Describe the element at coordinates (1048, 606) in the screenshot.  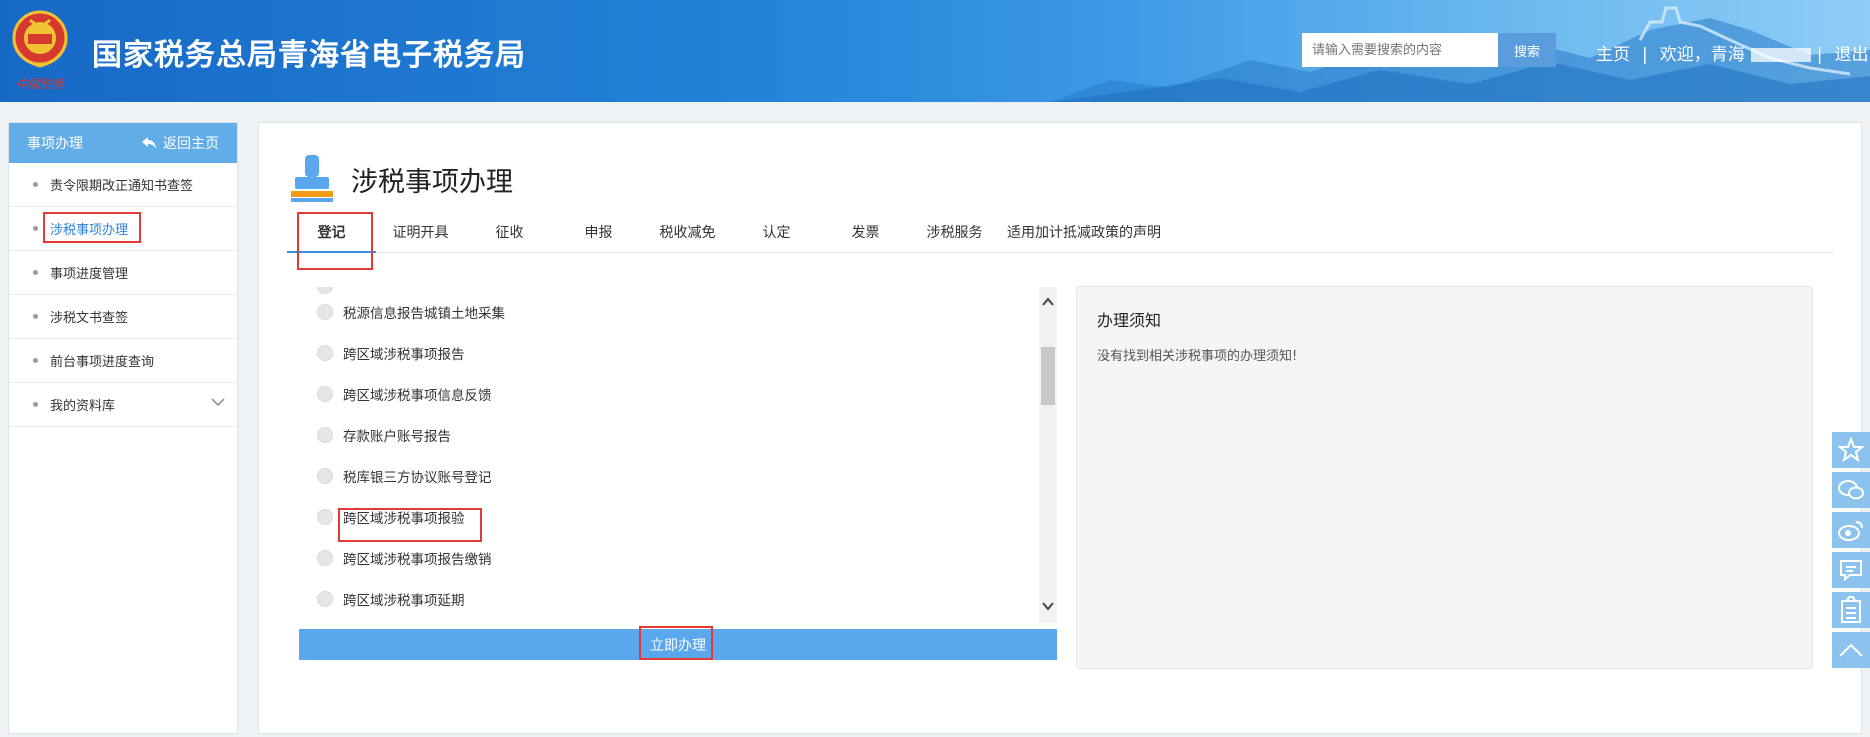
I see `scroll-down-icon` at that location.